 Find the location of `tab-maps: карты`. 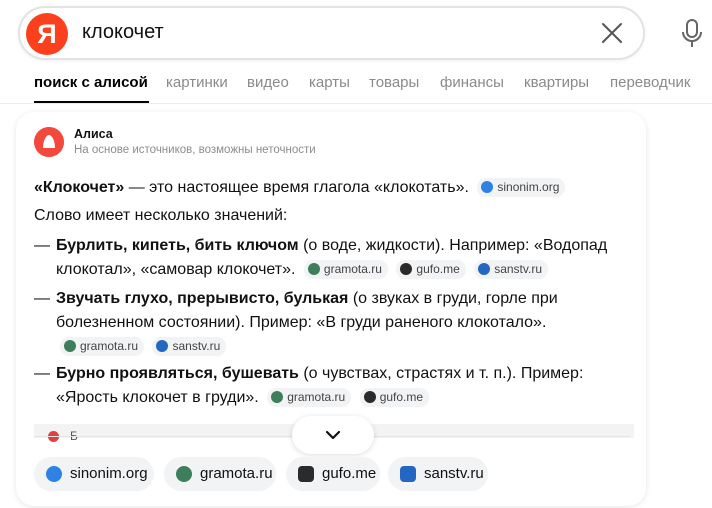

tab-maps: карты is located at coordinates (329, 82).